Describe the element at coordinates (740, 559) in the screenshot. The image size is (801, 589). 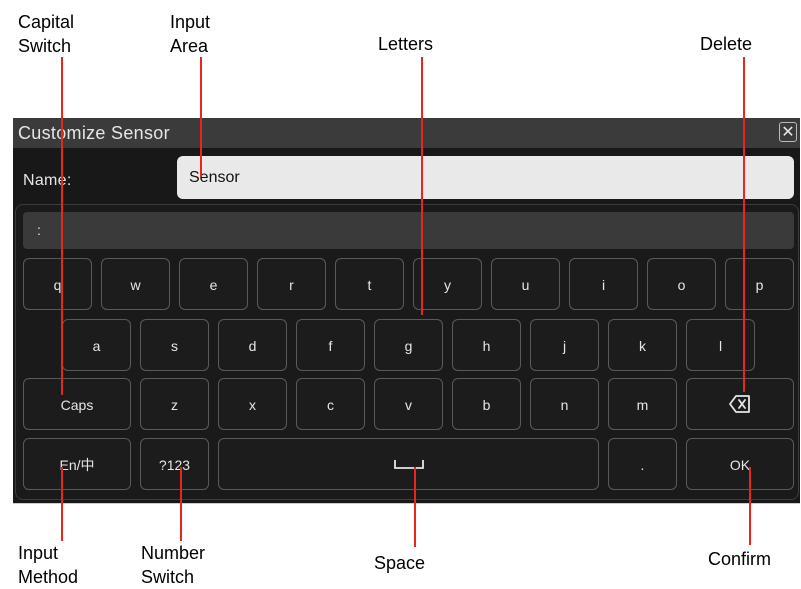
I see `callout-confirm: Confirm` at that location.